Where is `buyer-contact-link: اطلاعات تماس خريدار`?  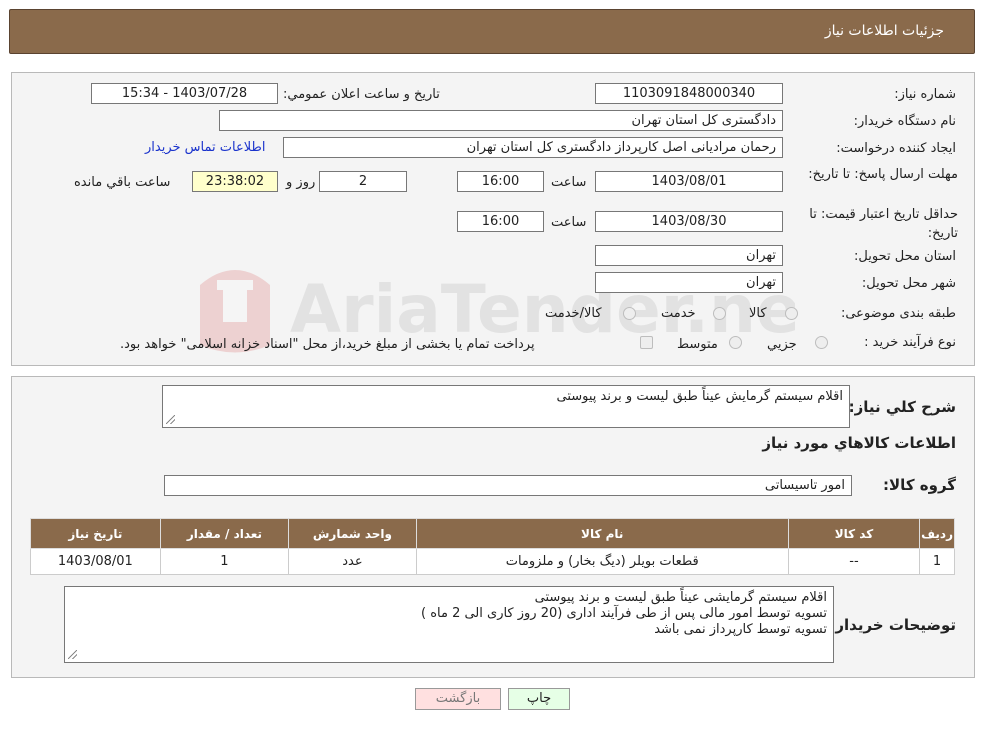 buyer-contact-link: اطلاعات تماس خريدار is located at coordinates (205, 147).